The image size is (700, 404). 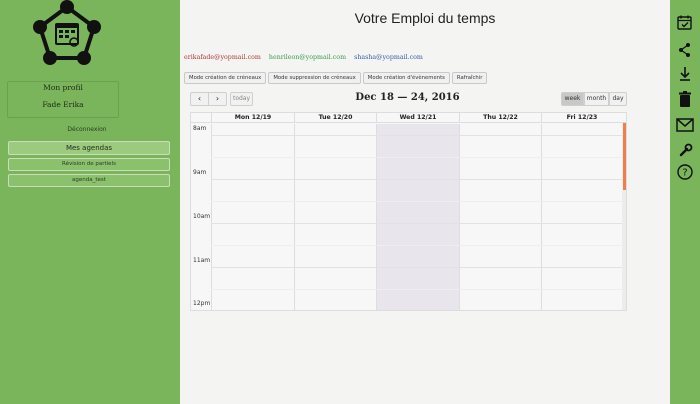 What do you see at coordinates (202, 216) in the screenshot?
I see `time-label: 10am` at bounding box center [202, 216].